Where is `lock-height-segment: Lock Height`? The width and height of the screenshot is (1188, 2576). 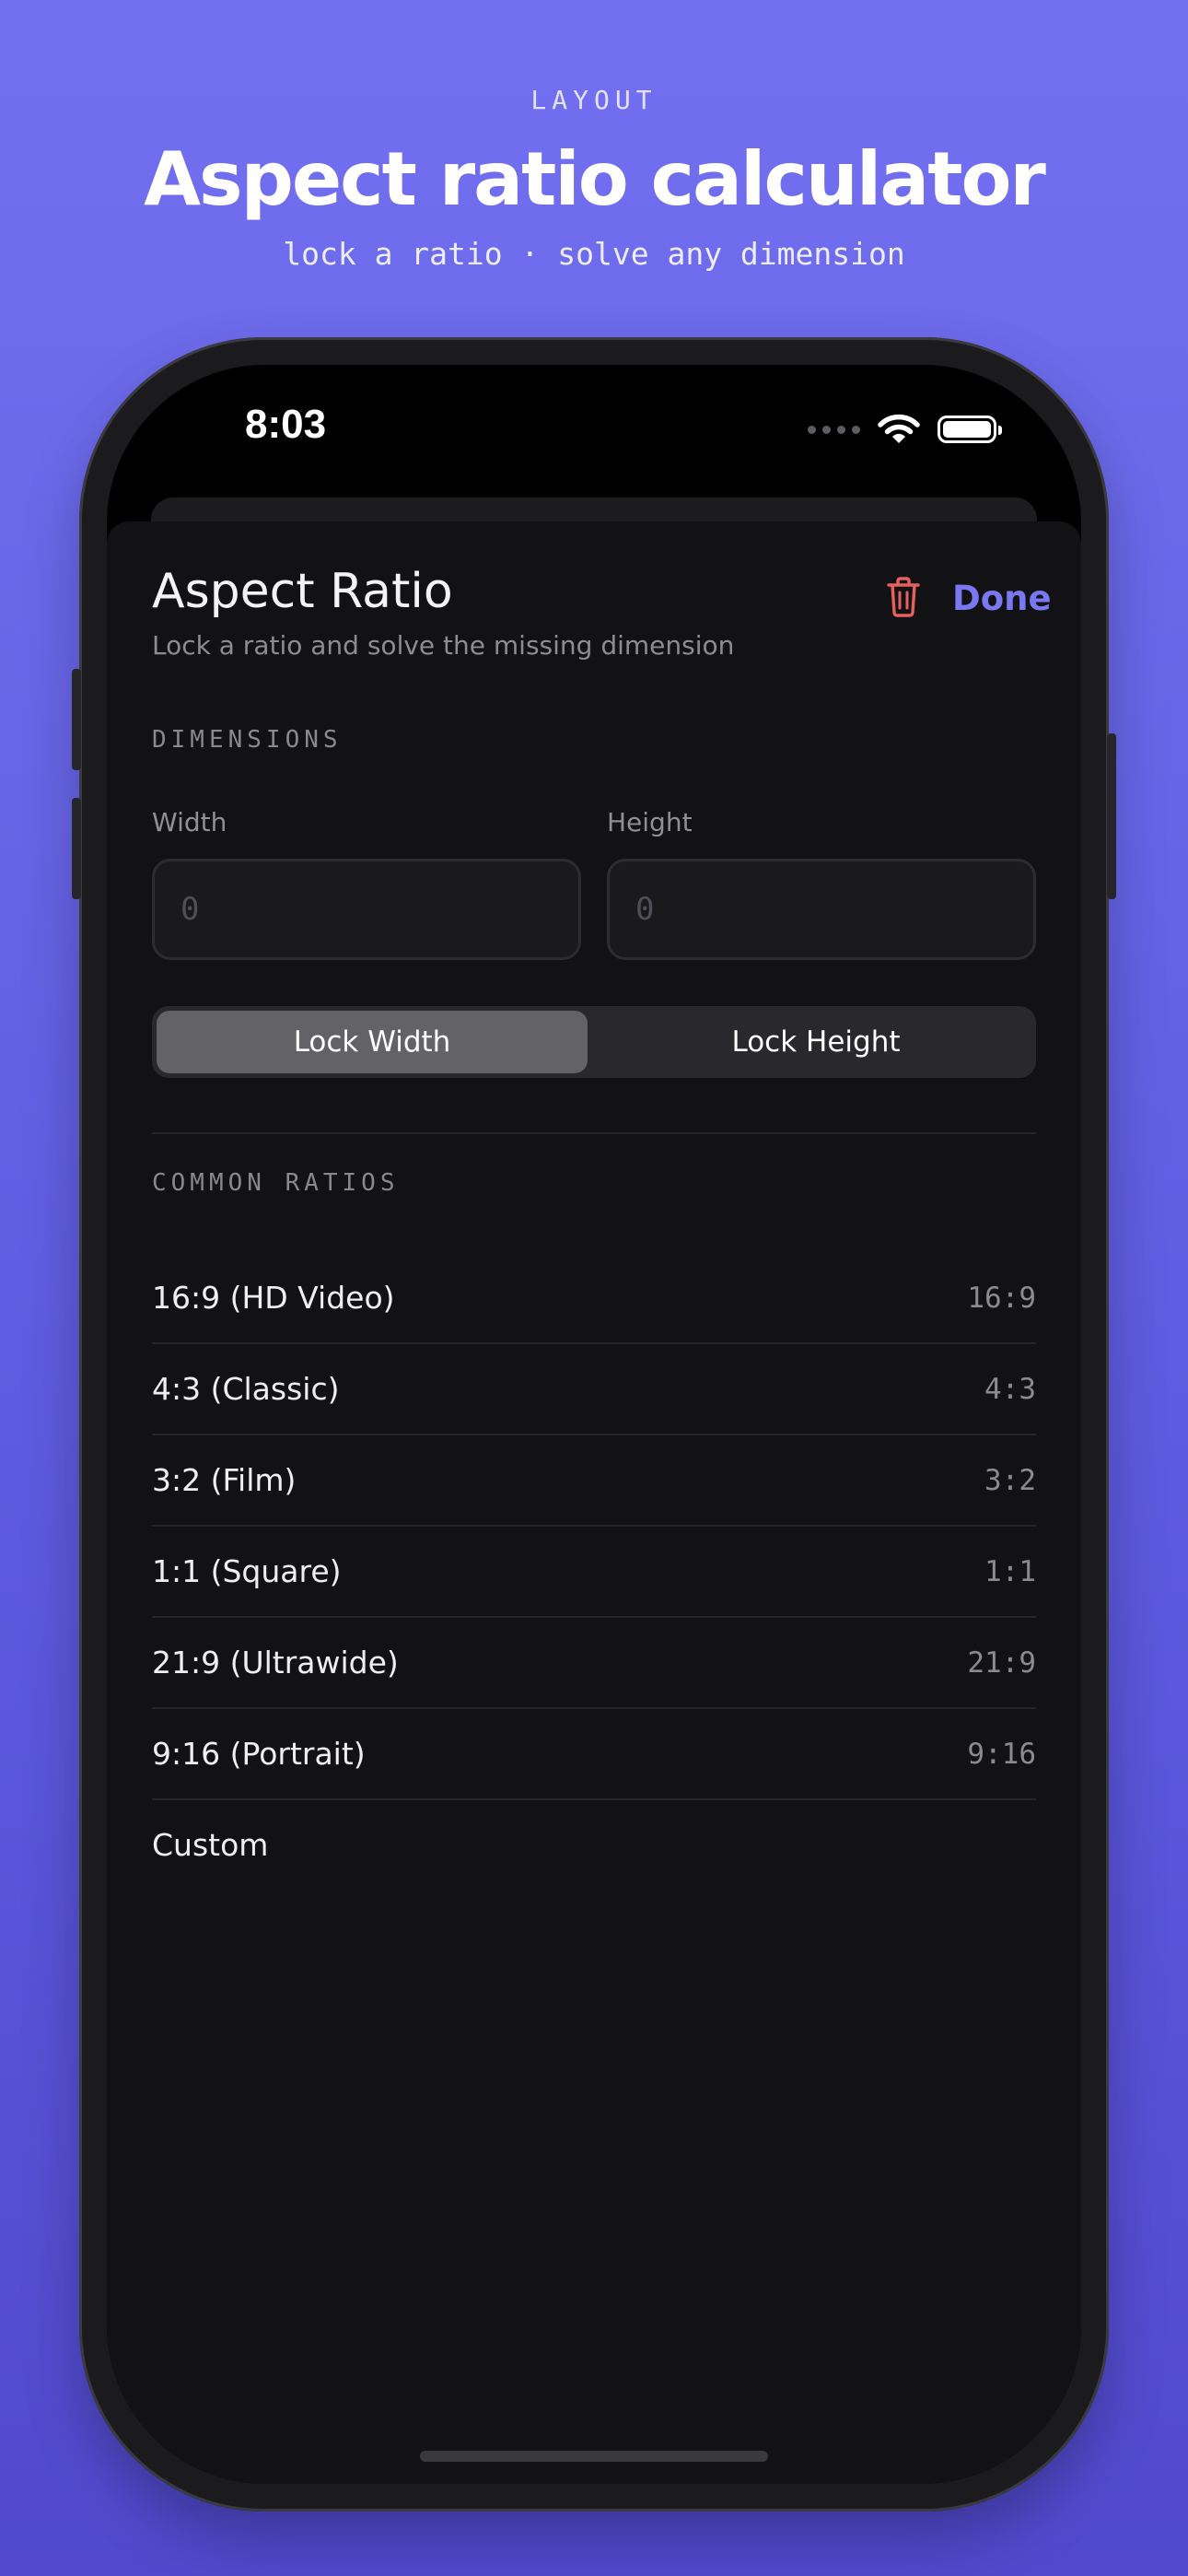 lock-height-segment: Lock Height is located at coordinates (815, 1042).